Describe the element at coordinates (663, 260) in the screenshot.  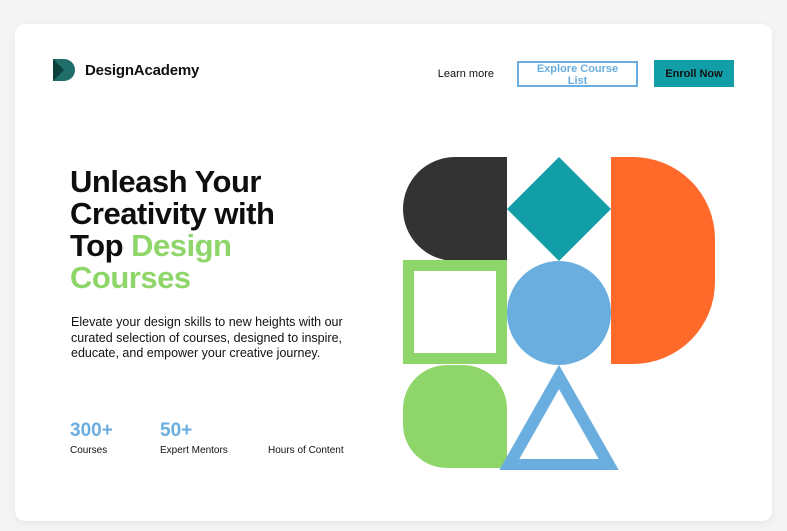
I see `orange-d-shape` at that location.